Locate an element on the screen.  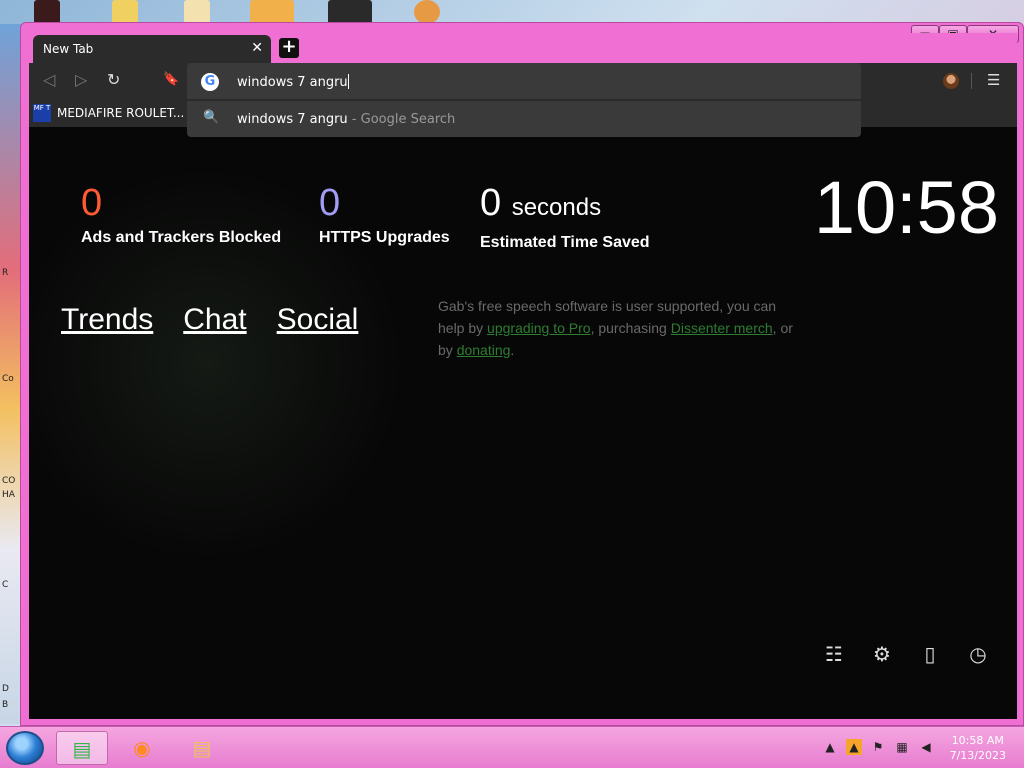
address-input: windows 7 angru is located at coordinates (293, 82).